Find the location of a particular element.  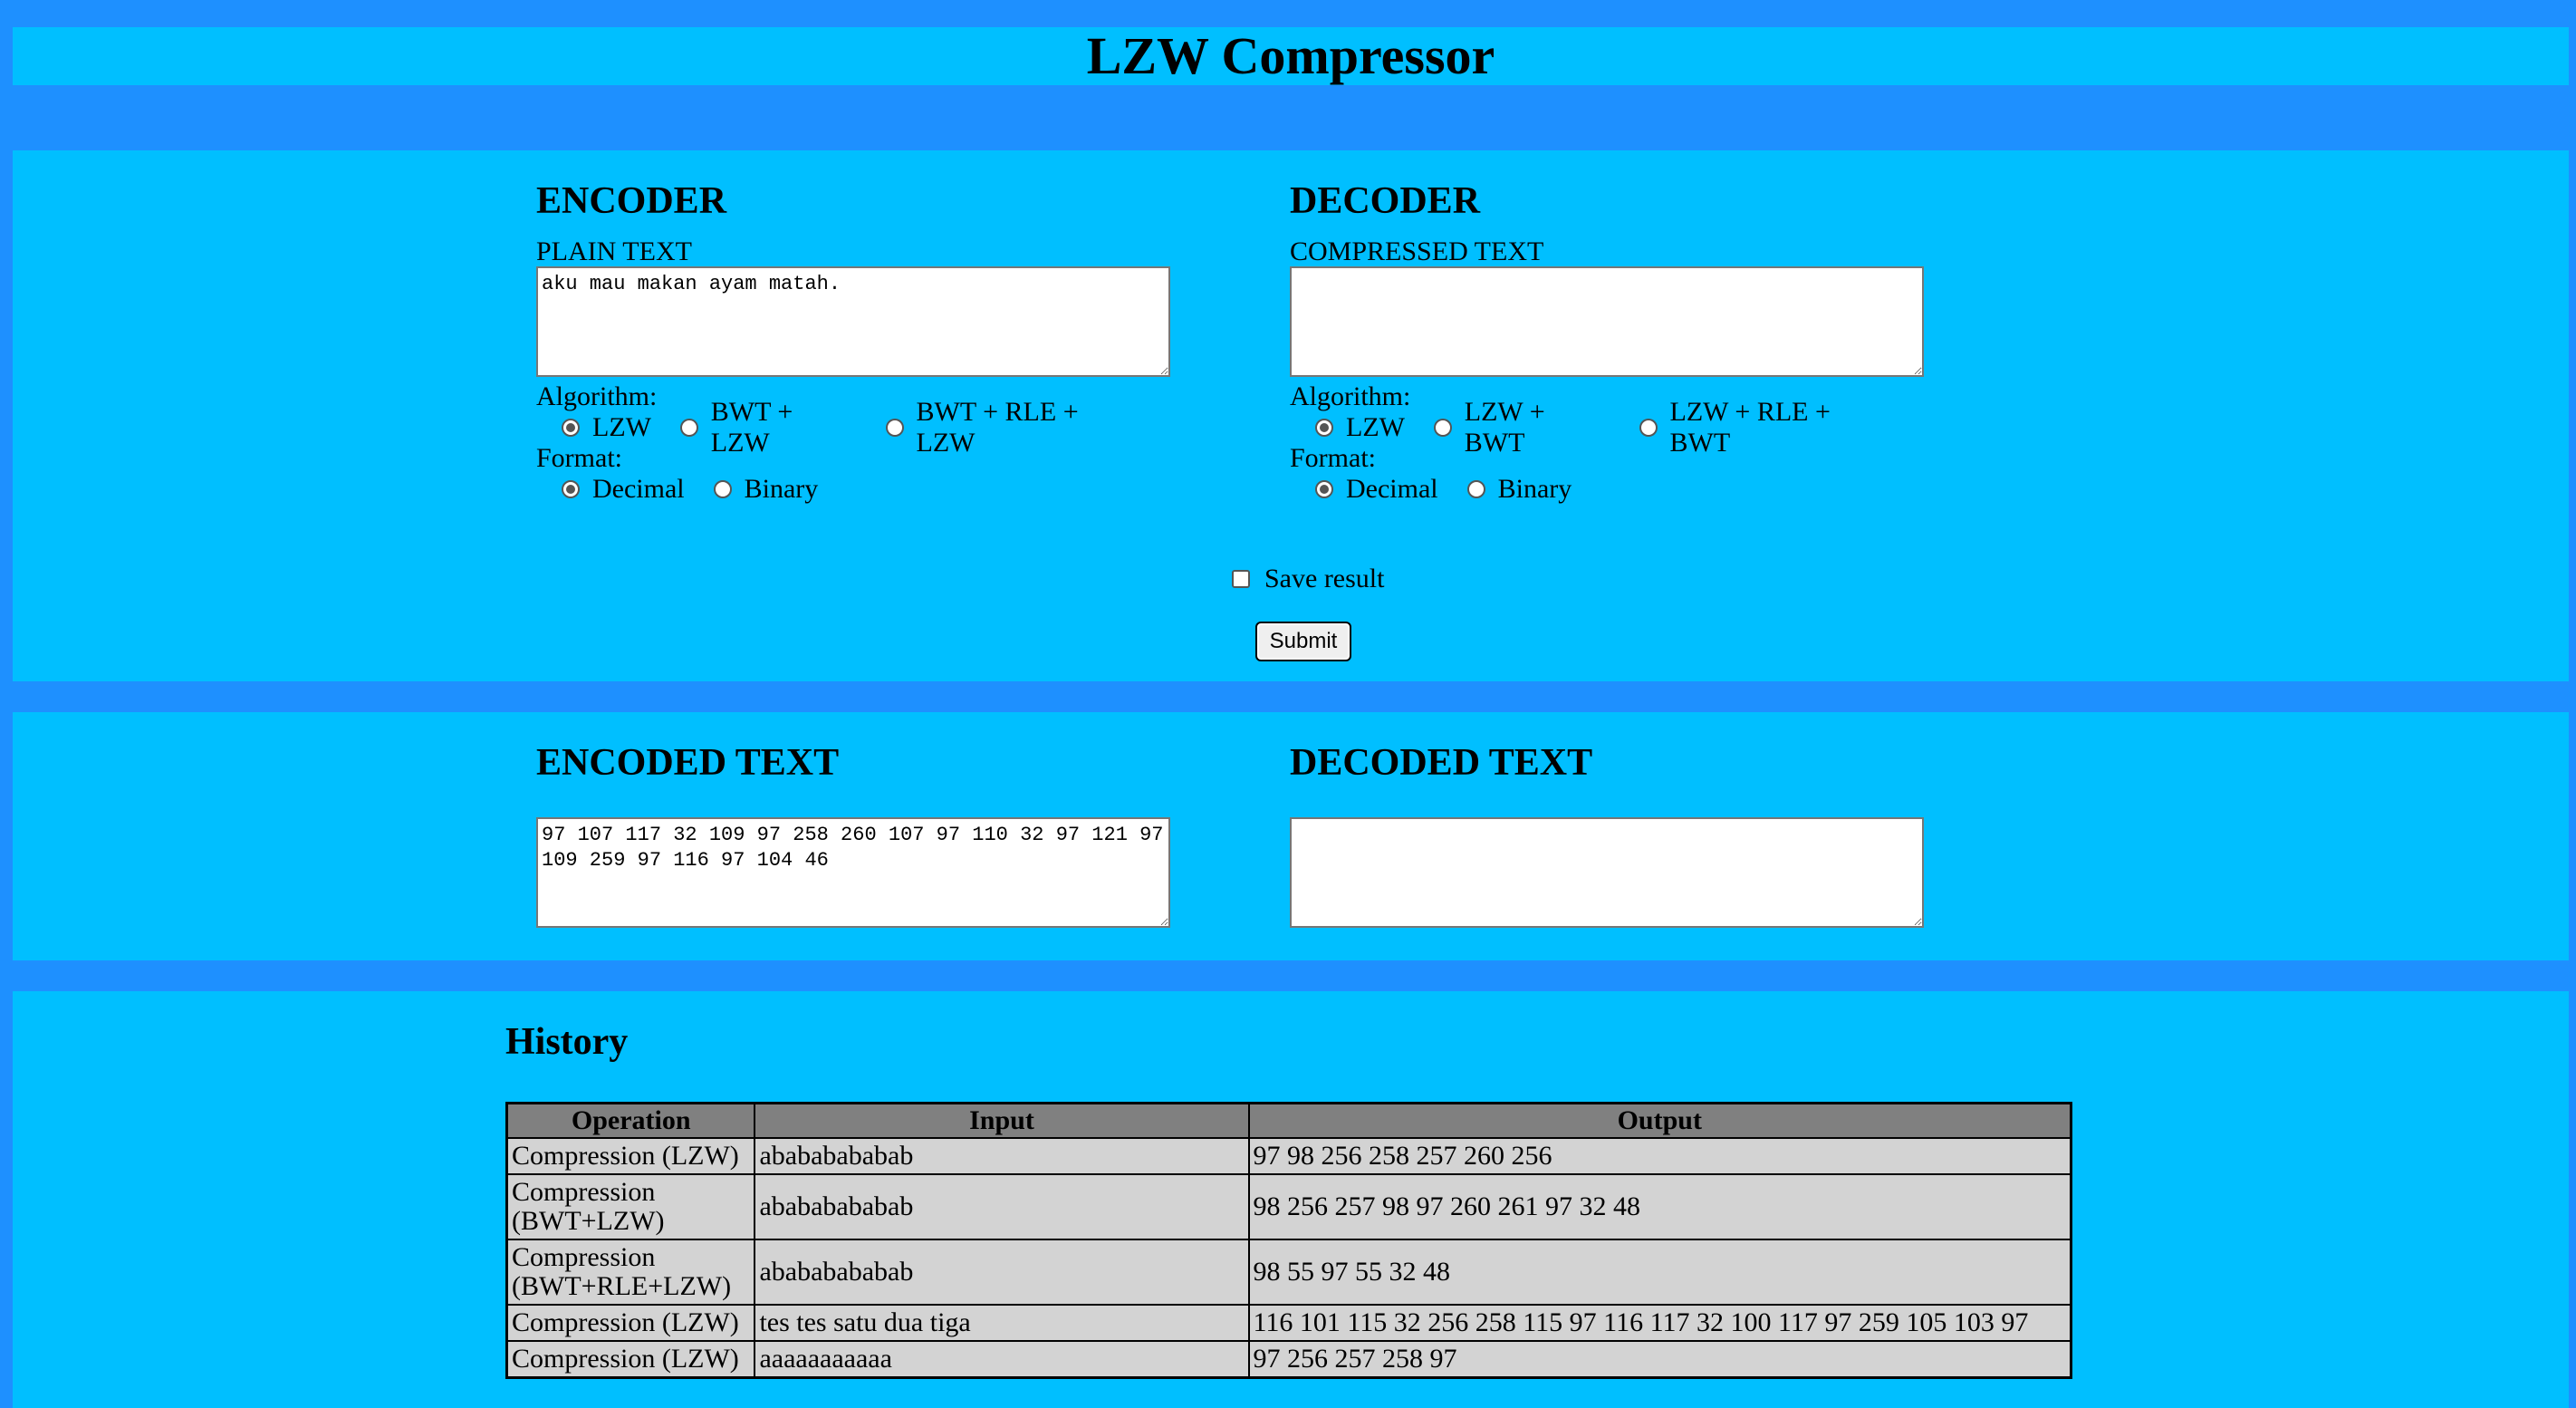

encoder-algorithm-option: LZW is located at coordinates (606, 428).